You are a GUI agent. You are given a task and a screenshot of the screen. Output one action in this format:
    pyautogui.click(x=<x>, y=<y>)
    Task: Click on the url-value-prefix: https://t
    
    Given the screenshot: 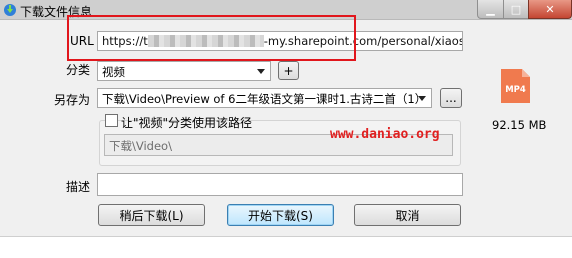 What is the action you would take?
    pyautogui.click(x=125, y=41)
    